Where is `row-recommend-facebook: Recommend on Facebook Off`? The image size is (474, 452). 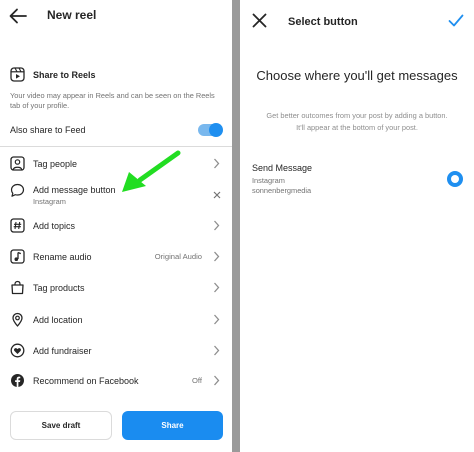
row-recommend-facebook: Recommend on Facebook Off is located at coordinates (116, 381).